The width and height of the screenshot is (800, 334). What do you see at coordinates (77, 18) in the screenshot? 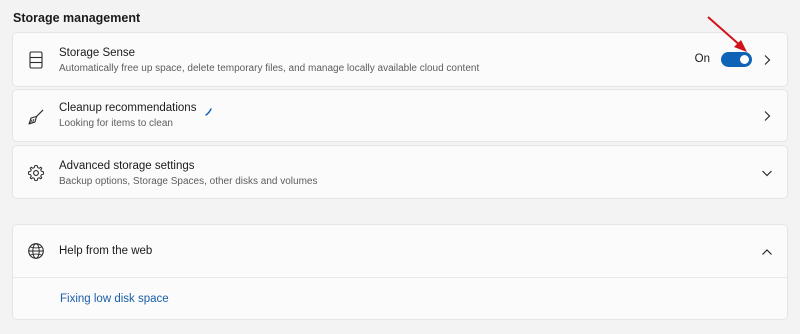
I see `section-title: Storage management` at bounding box center [77, 18].